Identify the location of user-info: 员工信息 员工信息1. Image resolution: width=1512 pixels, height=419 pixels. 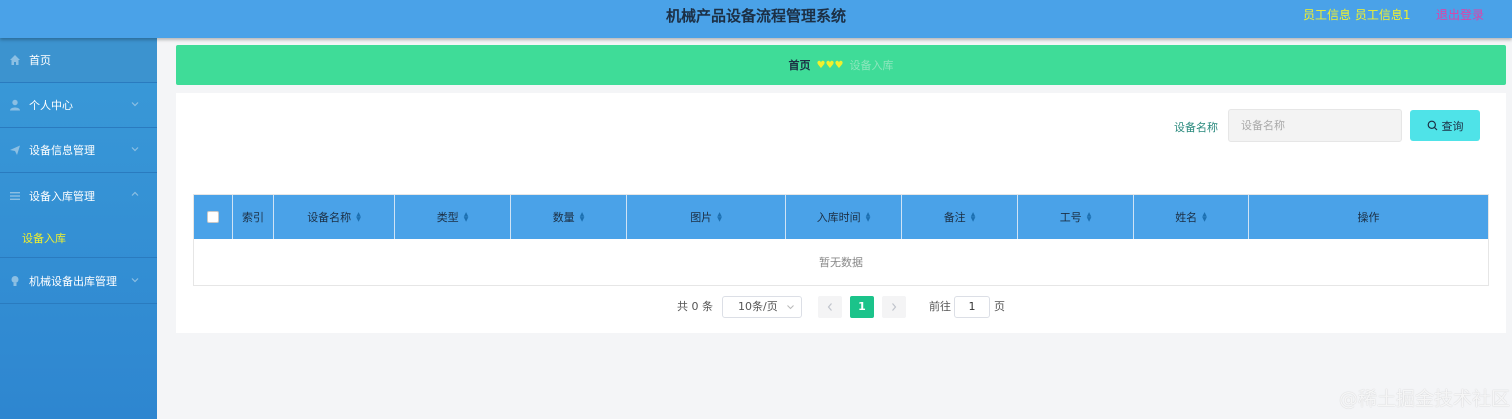
(1356, 14).